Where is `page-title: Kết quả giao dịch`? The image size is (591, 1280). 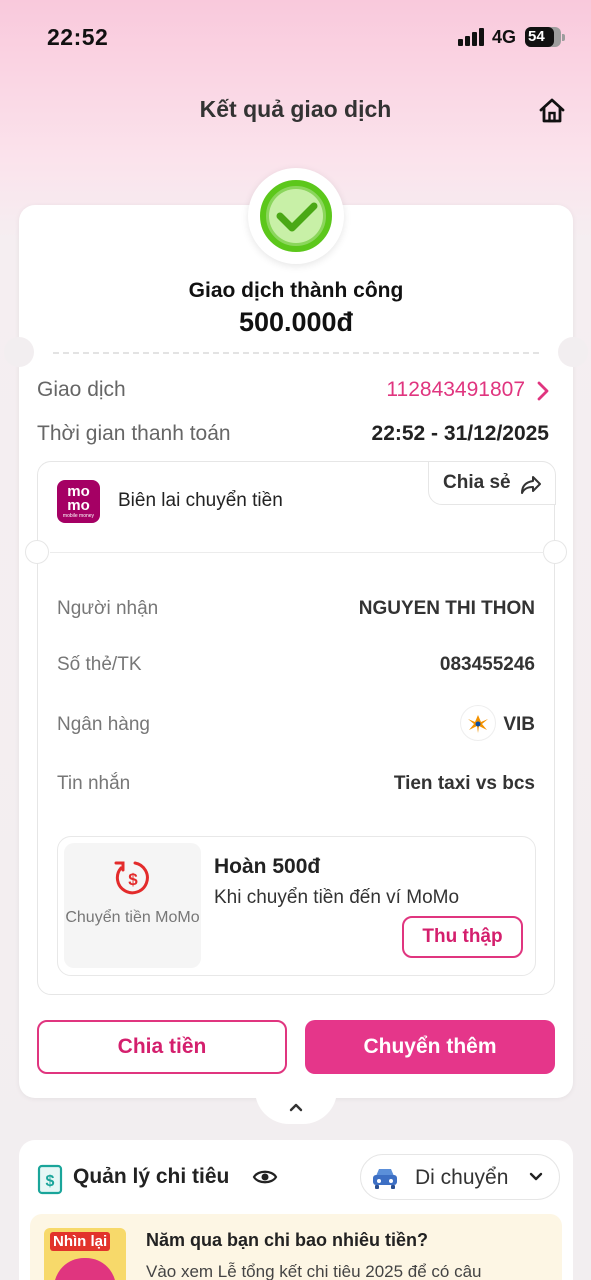 page-title: Kết quả giao dịch is located at coordinates (295, 109).